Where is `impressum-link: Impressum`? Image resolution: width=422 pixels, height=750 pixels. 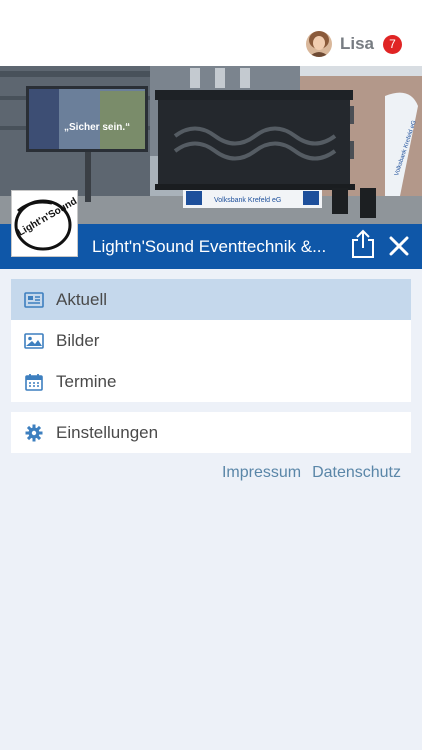 impressum-link: Impressum is located at coordinates (261, 473).